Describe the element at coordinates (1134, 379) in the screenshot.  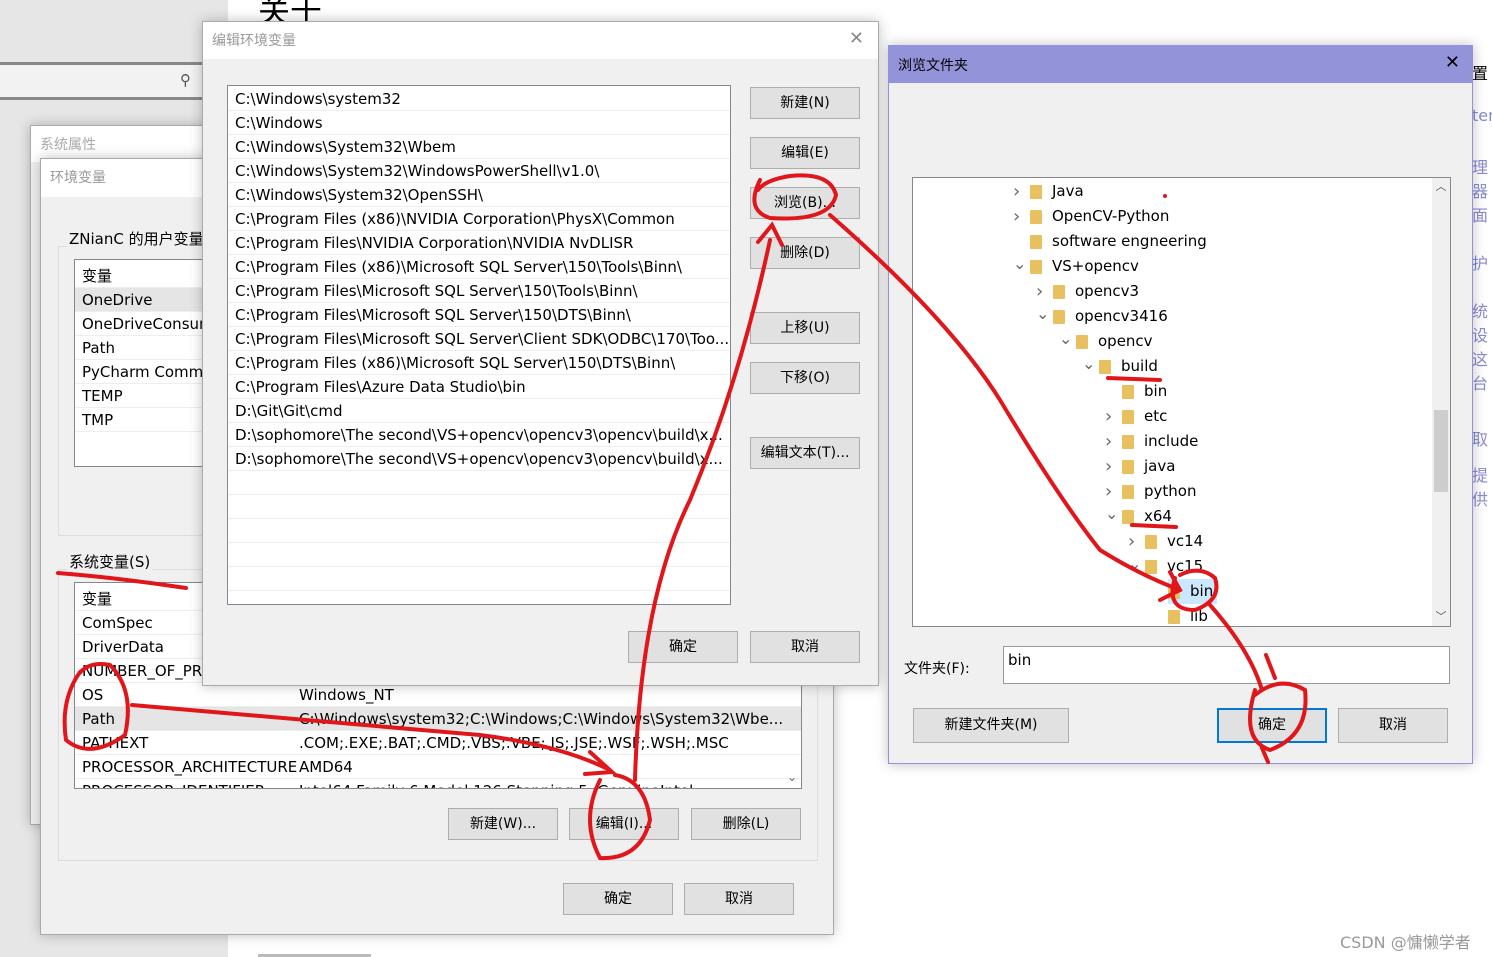
I see `underline-build` at that location.